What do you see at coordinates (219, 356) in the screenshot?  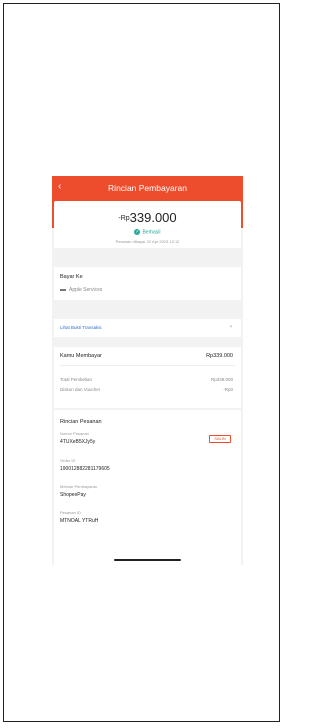 I see `payment-total: Rp339.000` at bounding box center [219, 356].